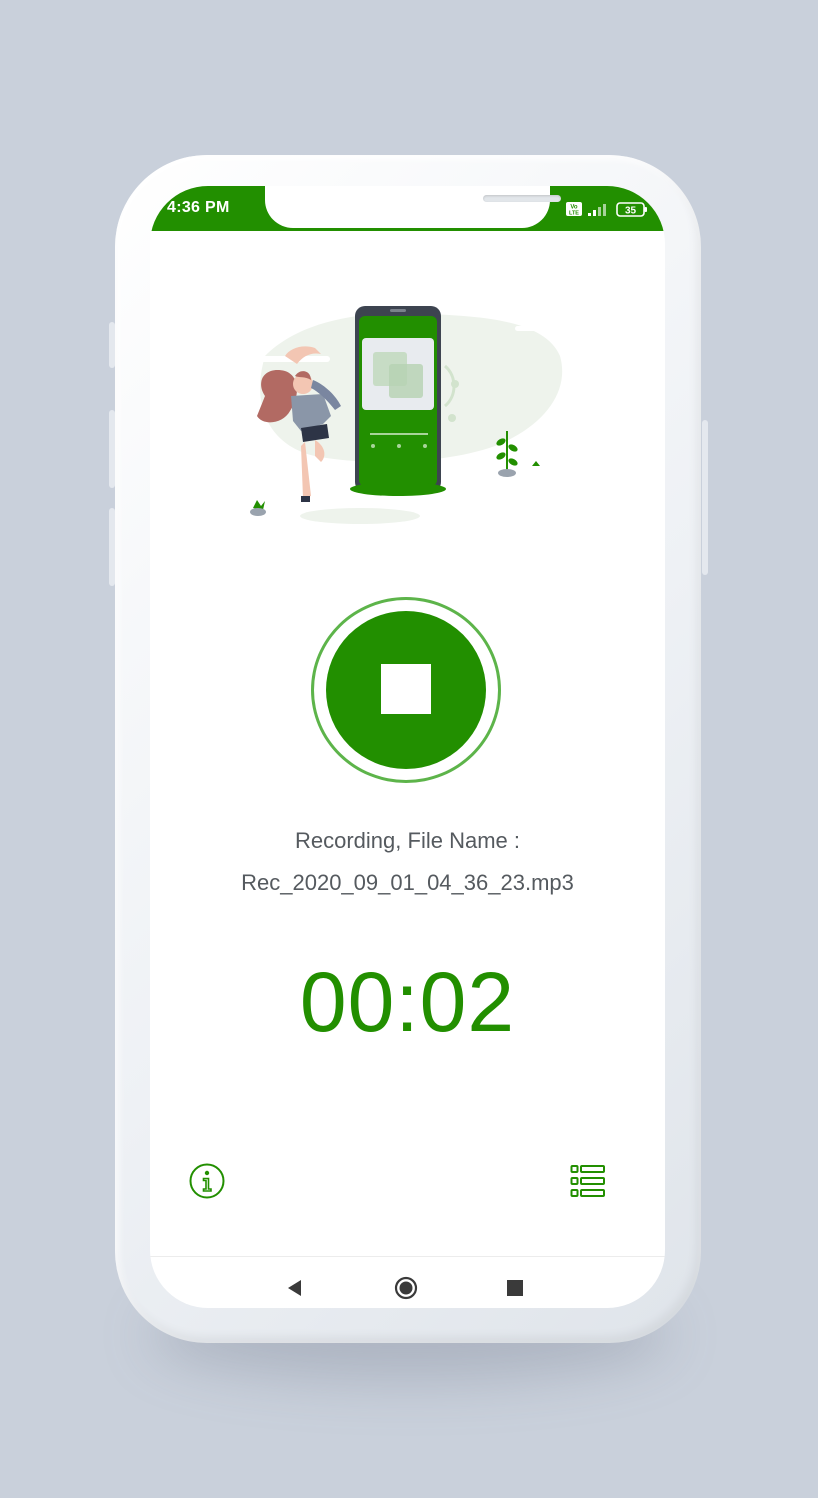  I want to click on stop-icon, so click(406, 689).